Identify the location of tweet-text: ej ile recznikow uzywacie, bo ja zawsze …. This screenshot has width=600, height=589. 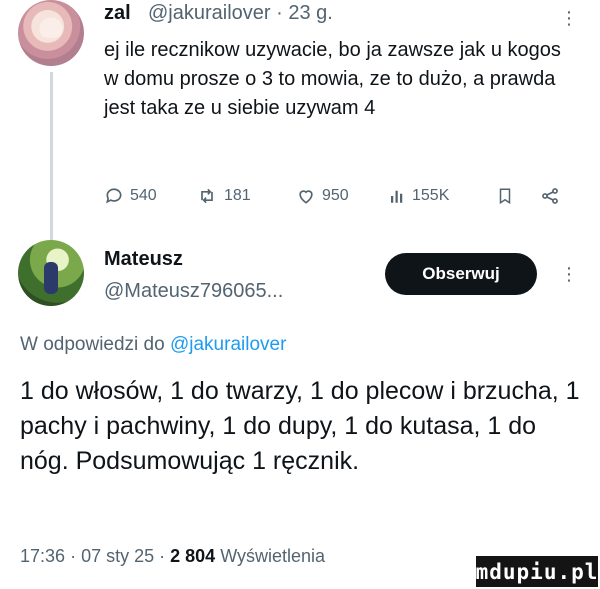
(332, 79).